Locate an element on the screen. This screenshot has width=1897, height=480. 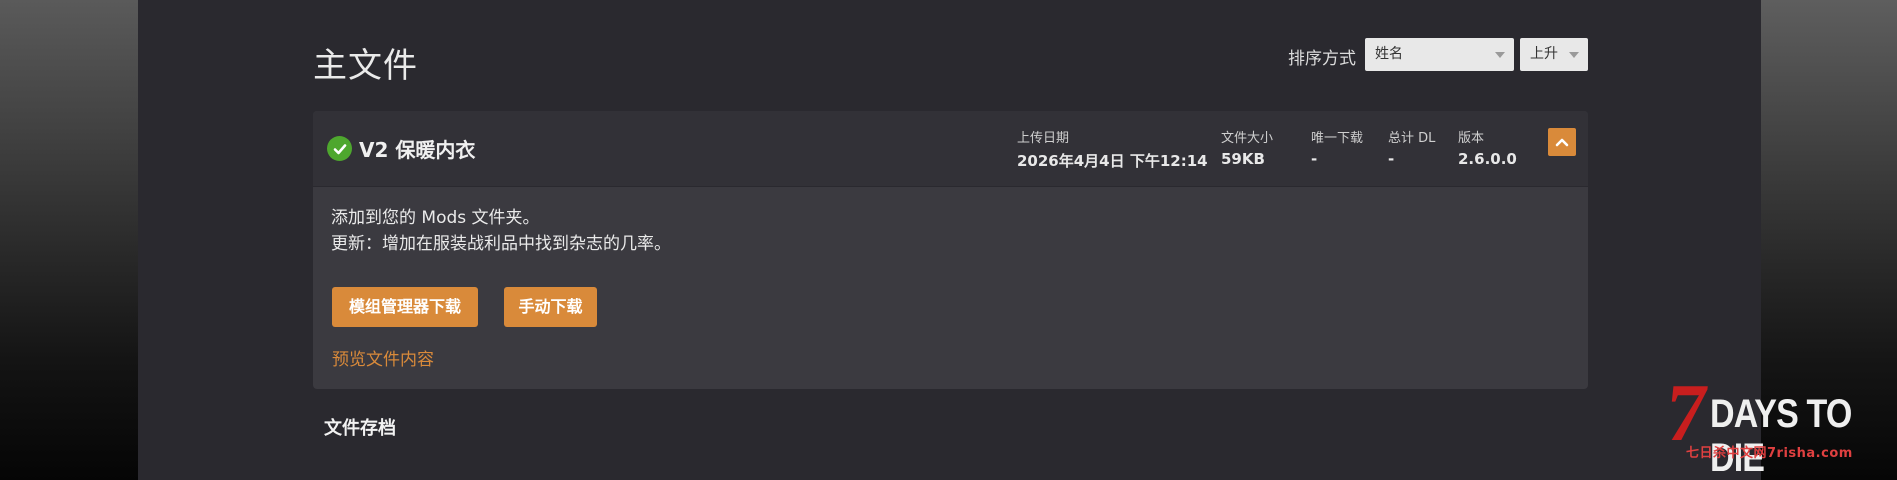
meta-total-downloads: 总计 DL - is located at coordinates (1411, 147).